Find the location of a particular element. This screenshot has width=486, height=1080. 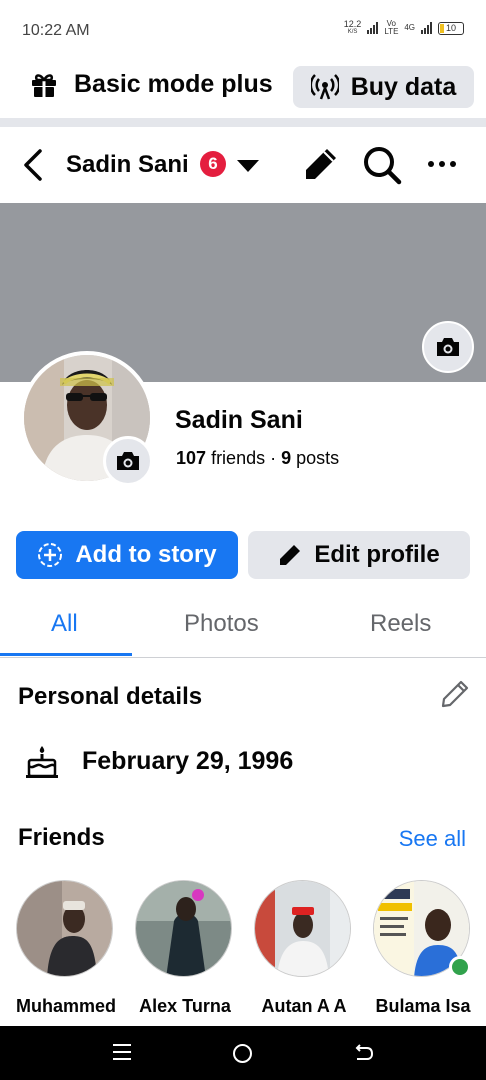

basic-mode-bar: Basic mode plus Buy data is located at coordinates (243, 88).